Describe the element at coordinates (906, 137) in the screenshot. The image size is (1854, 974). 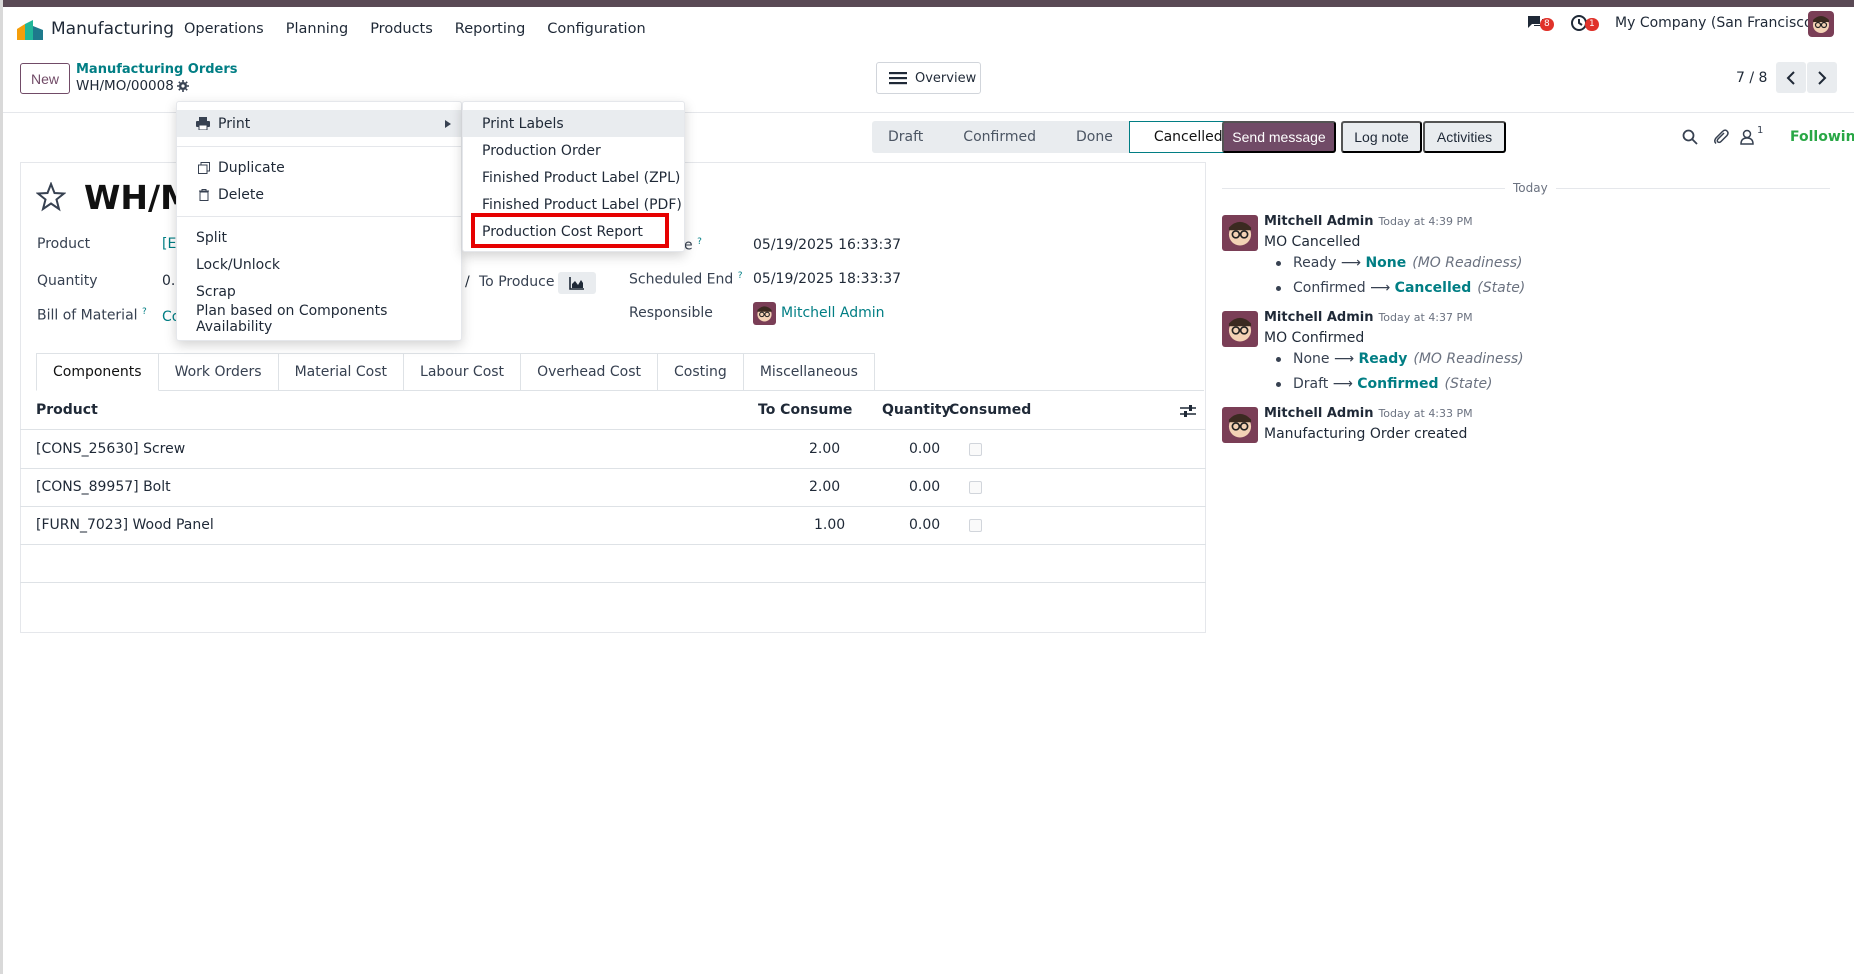
I see `stage-draft: Draft` at that location.